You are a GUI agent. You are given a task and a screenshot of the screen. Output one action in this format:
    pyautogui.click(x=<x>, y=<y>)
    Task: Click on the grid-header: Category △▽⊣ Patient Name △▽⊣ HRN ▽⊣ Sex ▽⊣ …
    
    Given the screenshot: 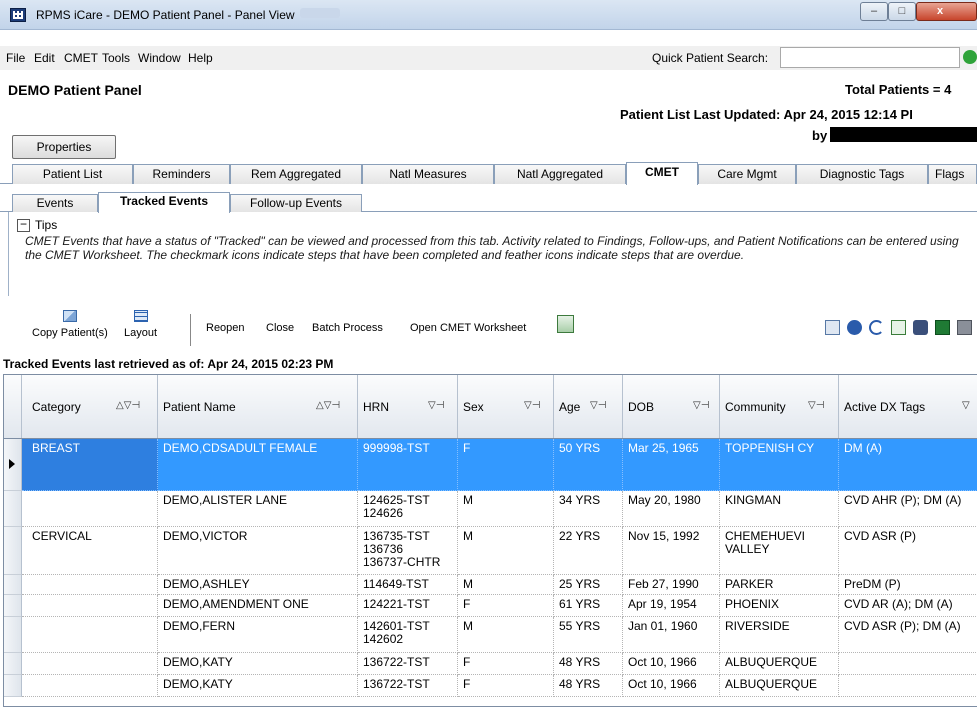 What is the action you would take?
    pyautogui.click(x=490, y=407)
    